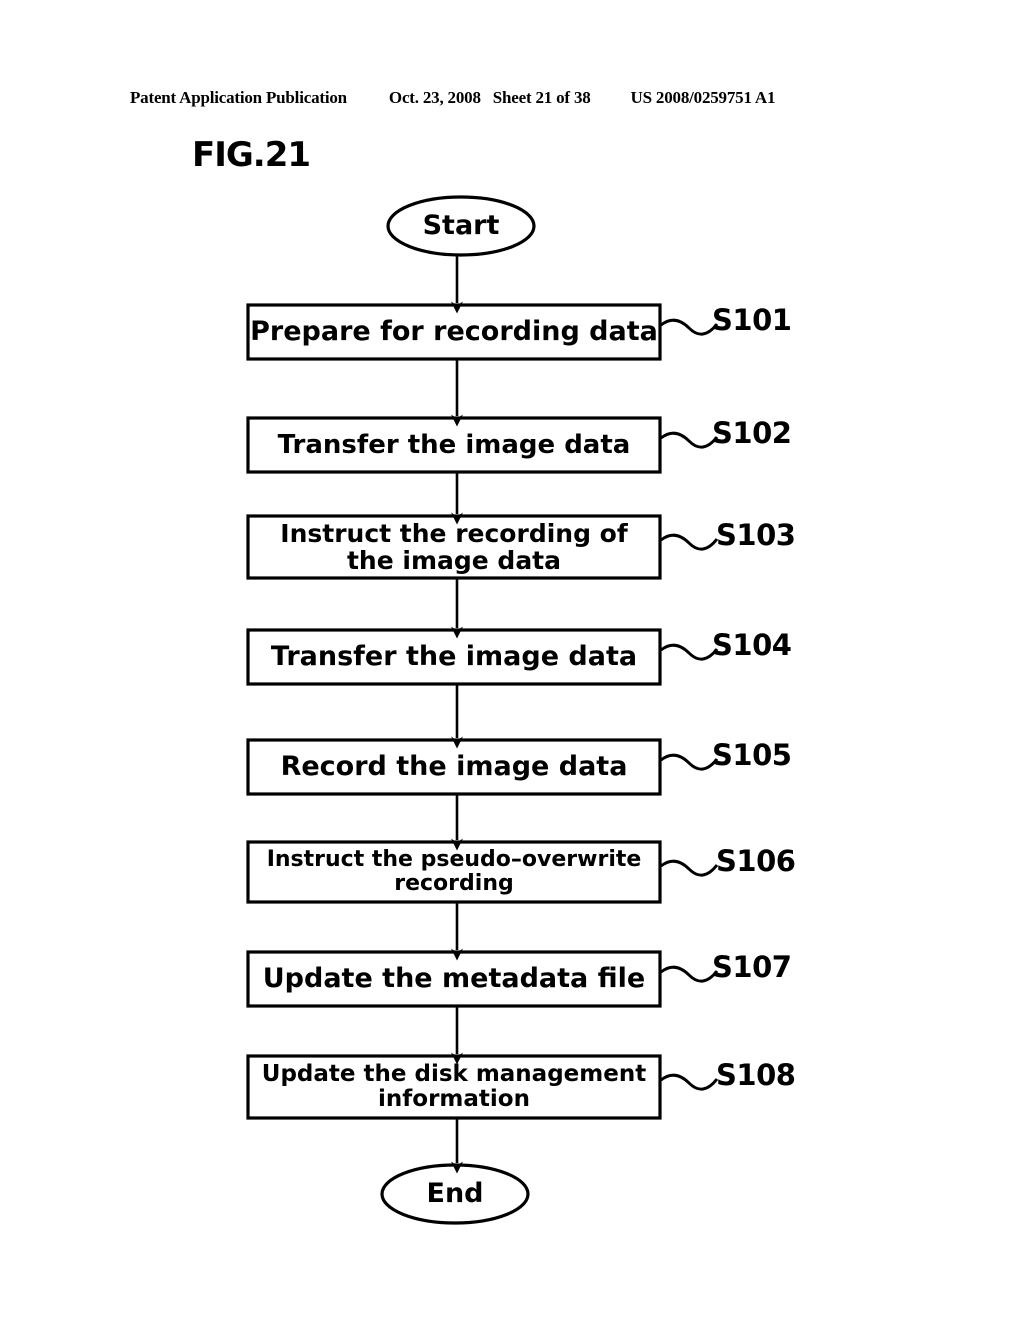 This screenshot has width=1024, height=1320. Describe the element at coordinates (689, 327) in the screenshot. I see `leader-squiggle-s101` at that location.